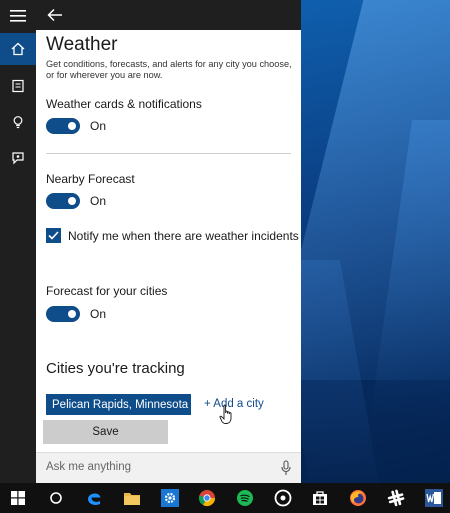  I want to click on store-icon, so click(320, 498).